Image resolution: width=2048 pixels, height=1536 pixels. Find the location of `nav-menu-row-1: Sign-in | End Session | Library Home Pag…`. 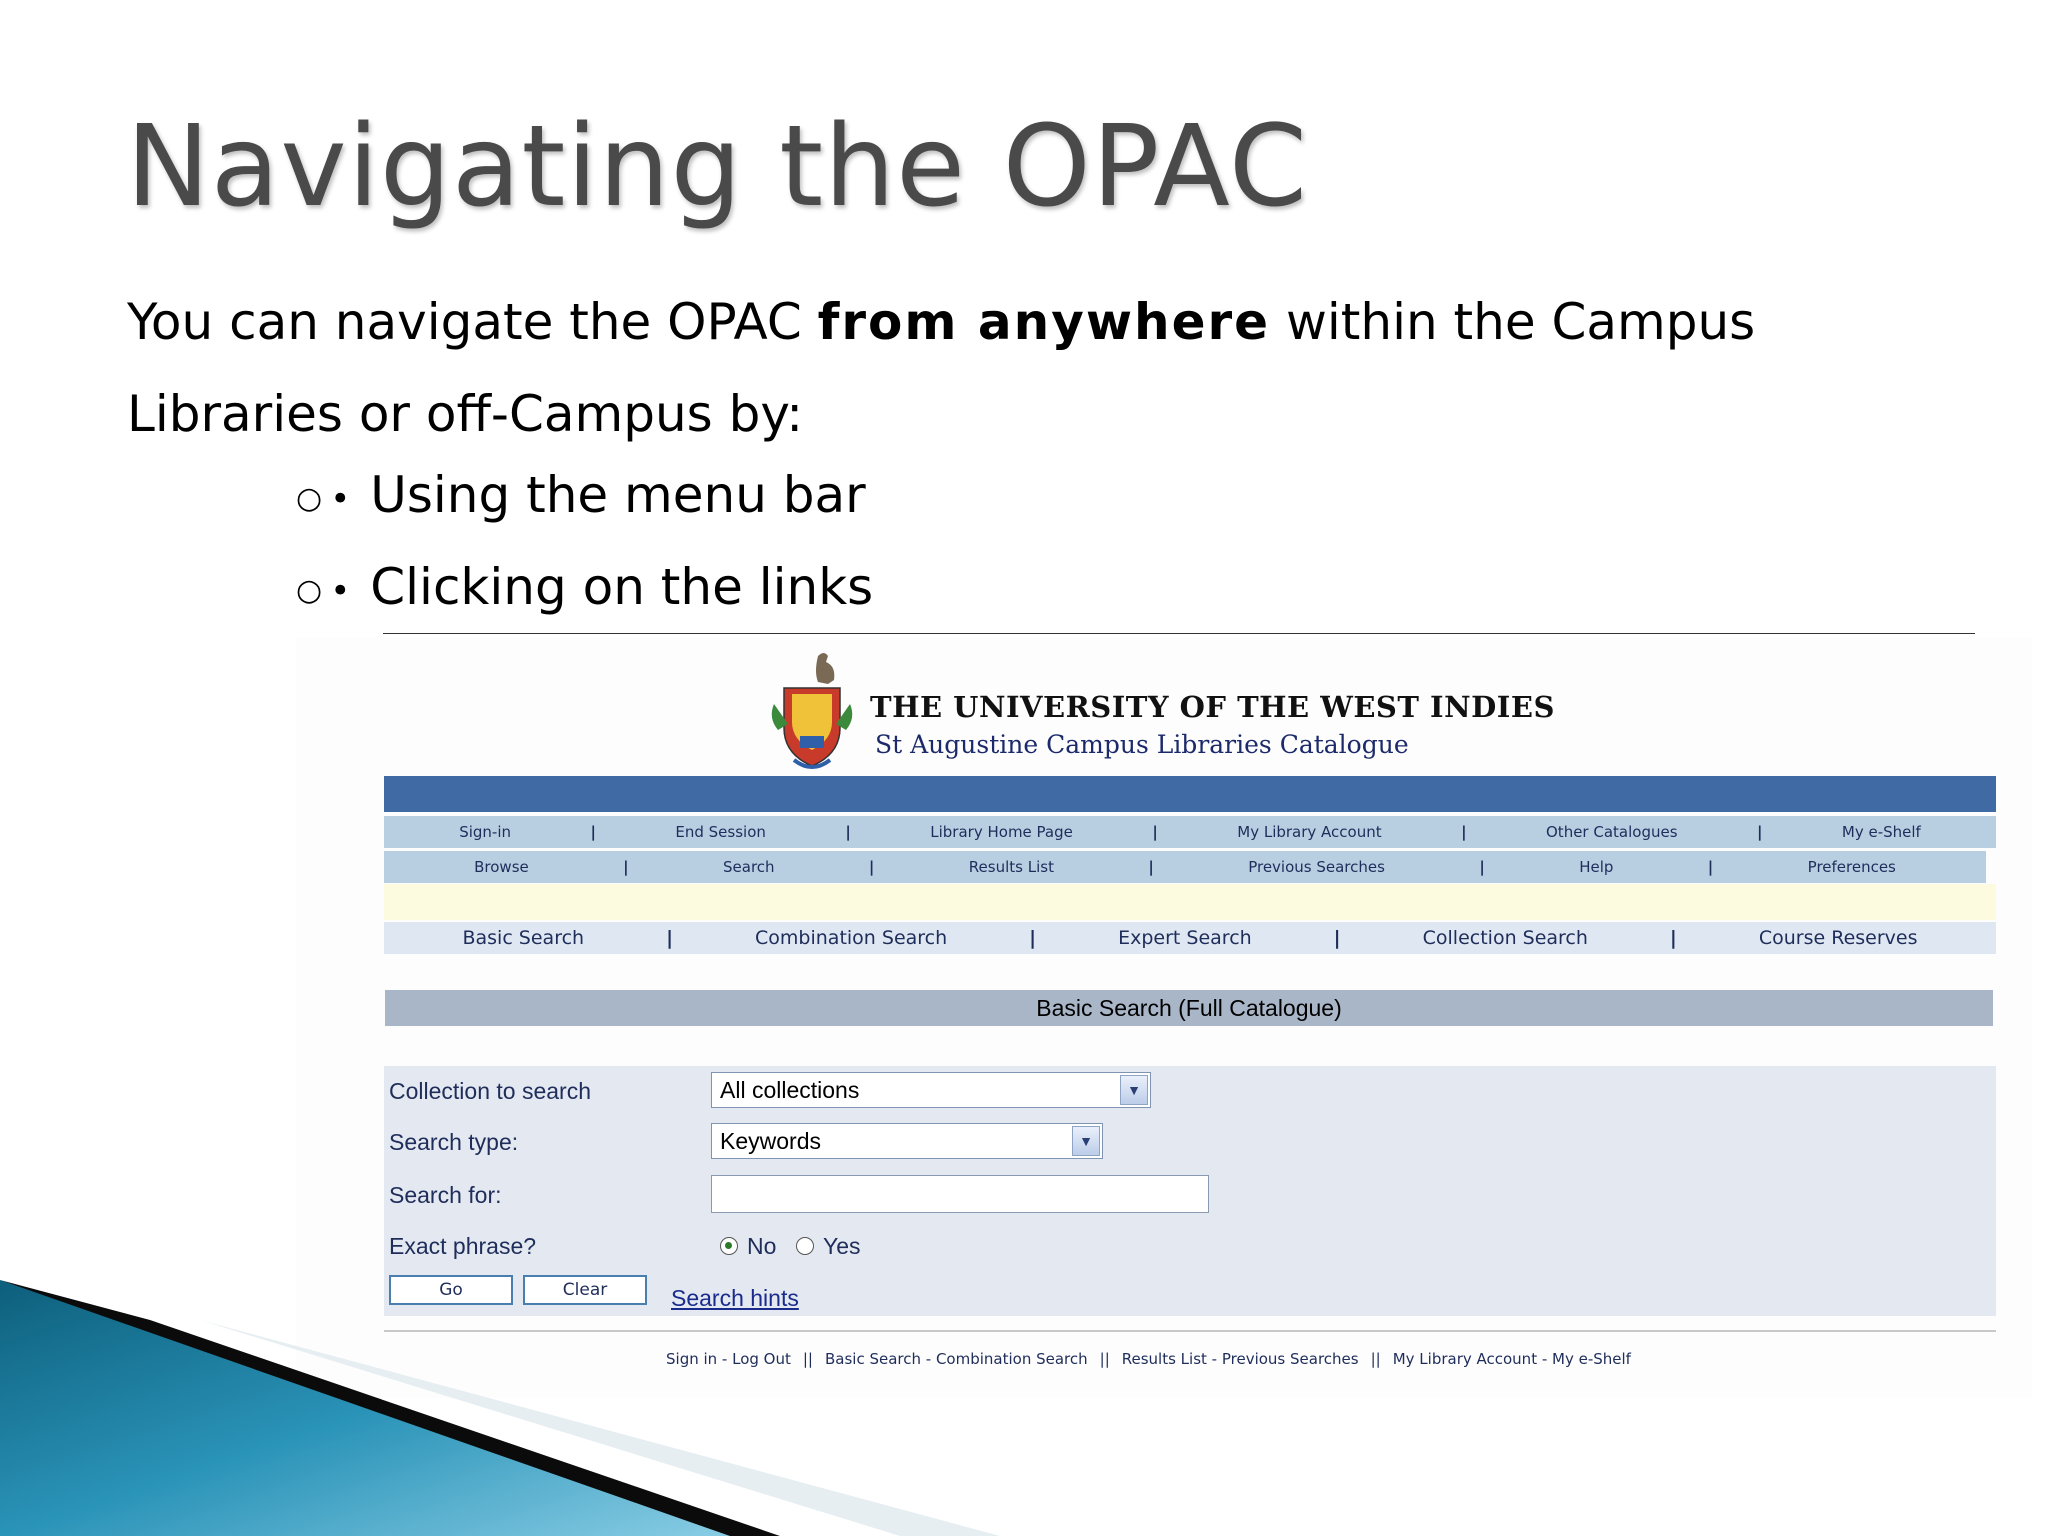

nav-menu-row-1: Sign-in | End Session | Library Home Pag… is located at coordinates (1190, 832).